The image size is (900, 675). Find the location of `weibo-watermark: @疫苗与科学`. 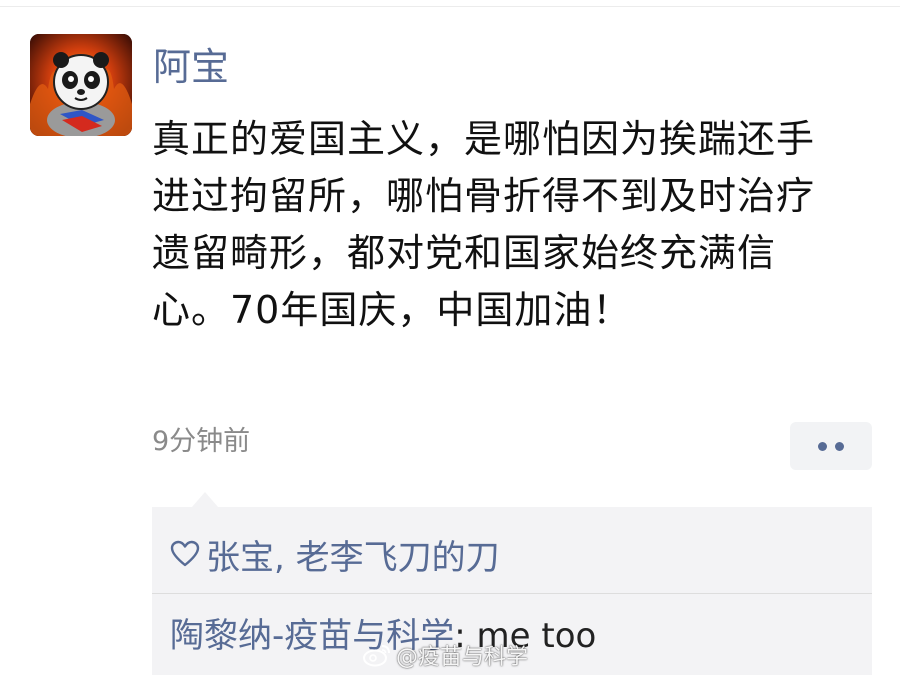

weibo-watermark: @疫苗与科学 is located at coordinates (445, 655).